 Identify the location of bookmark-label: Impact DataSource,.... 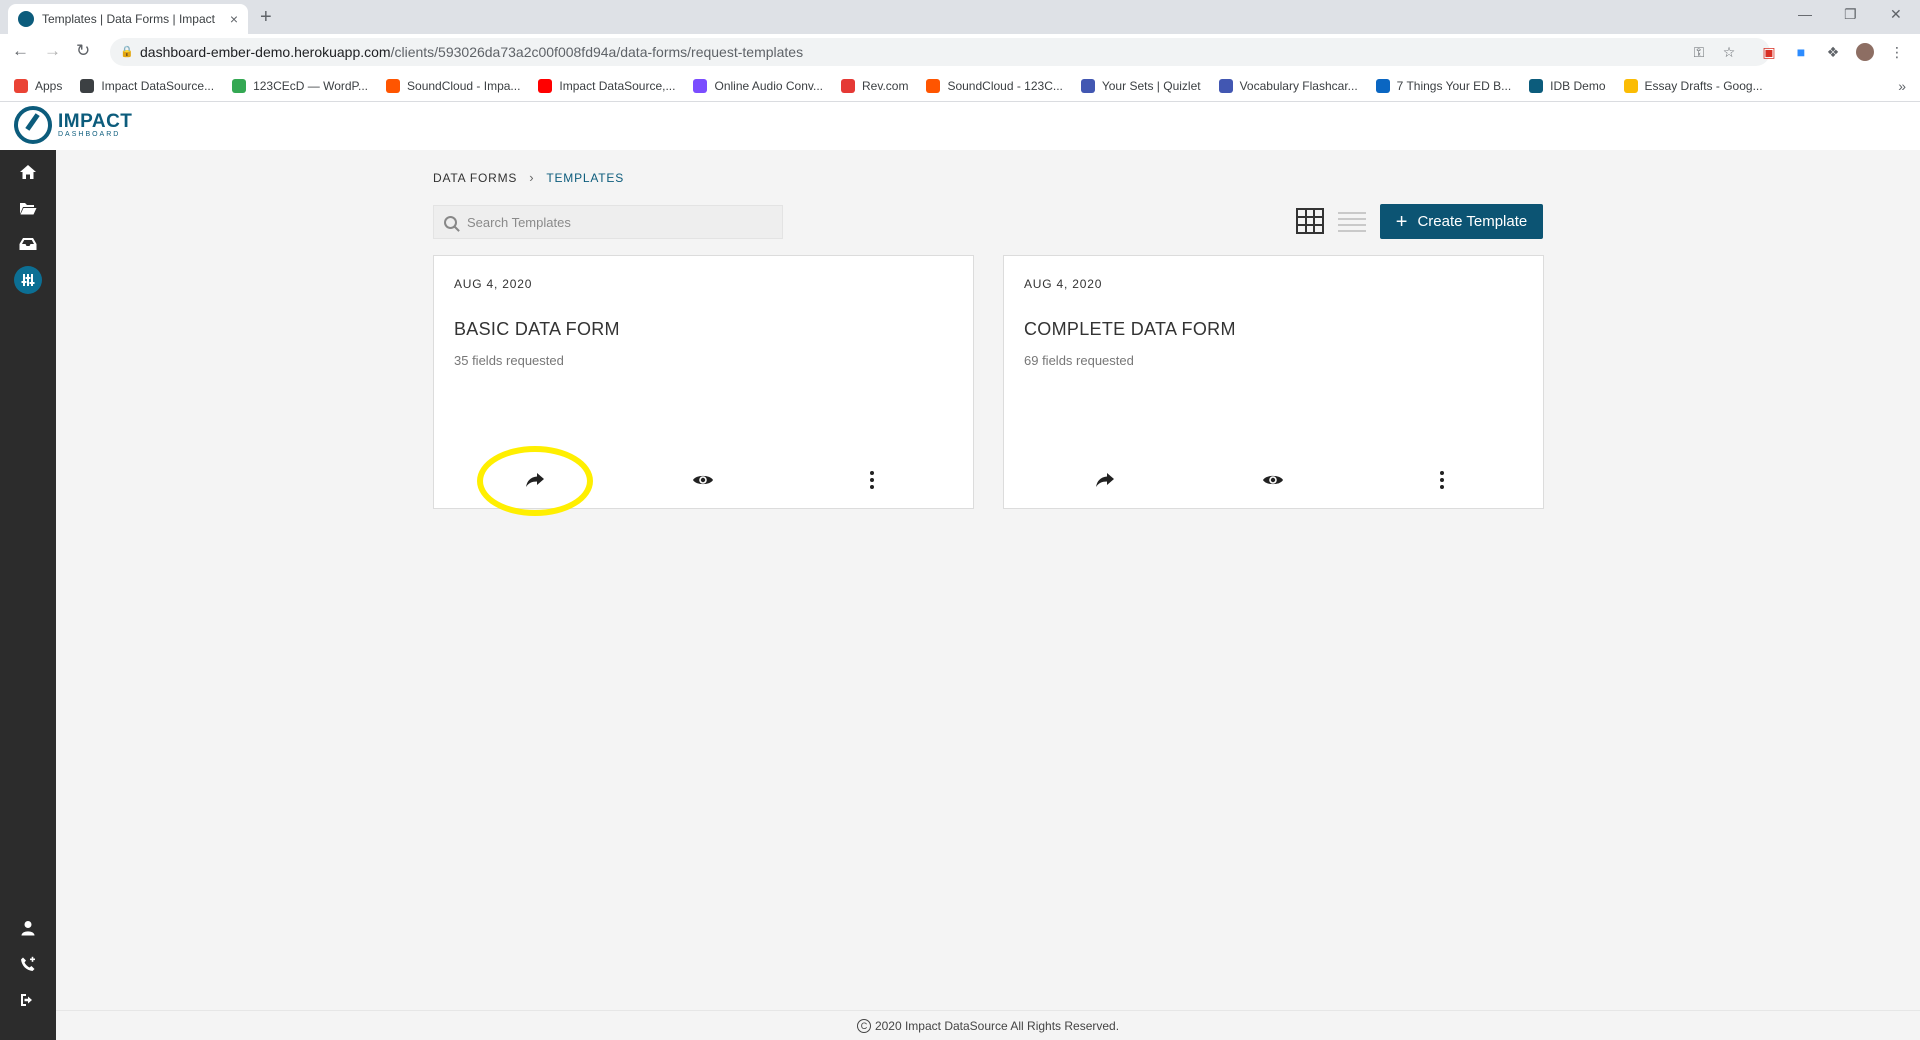
(617, 85).